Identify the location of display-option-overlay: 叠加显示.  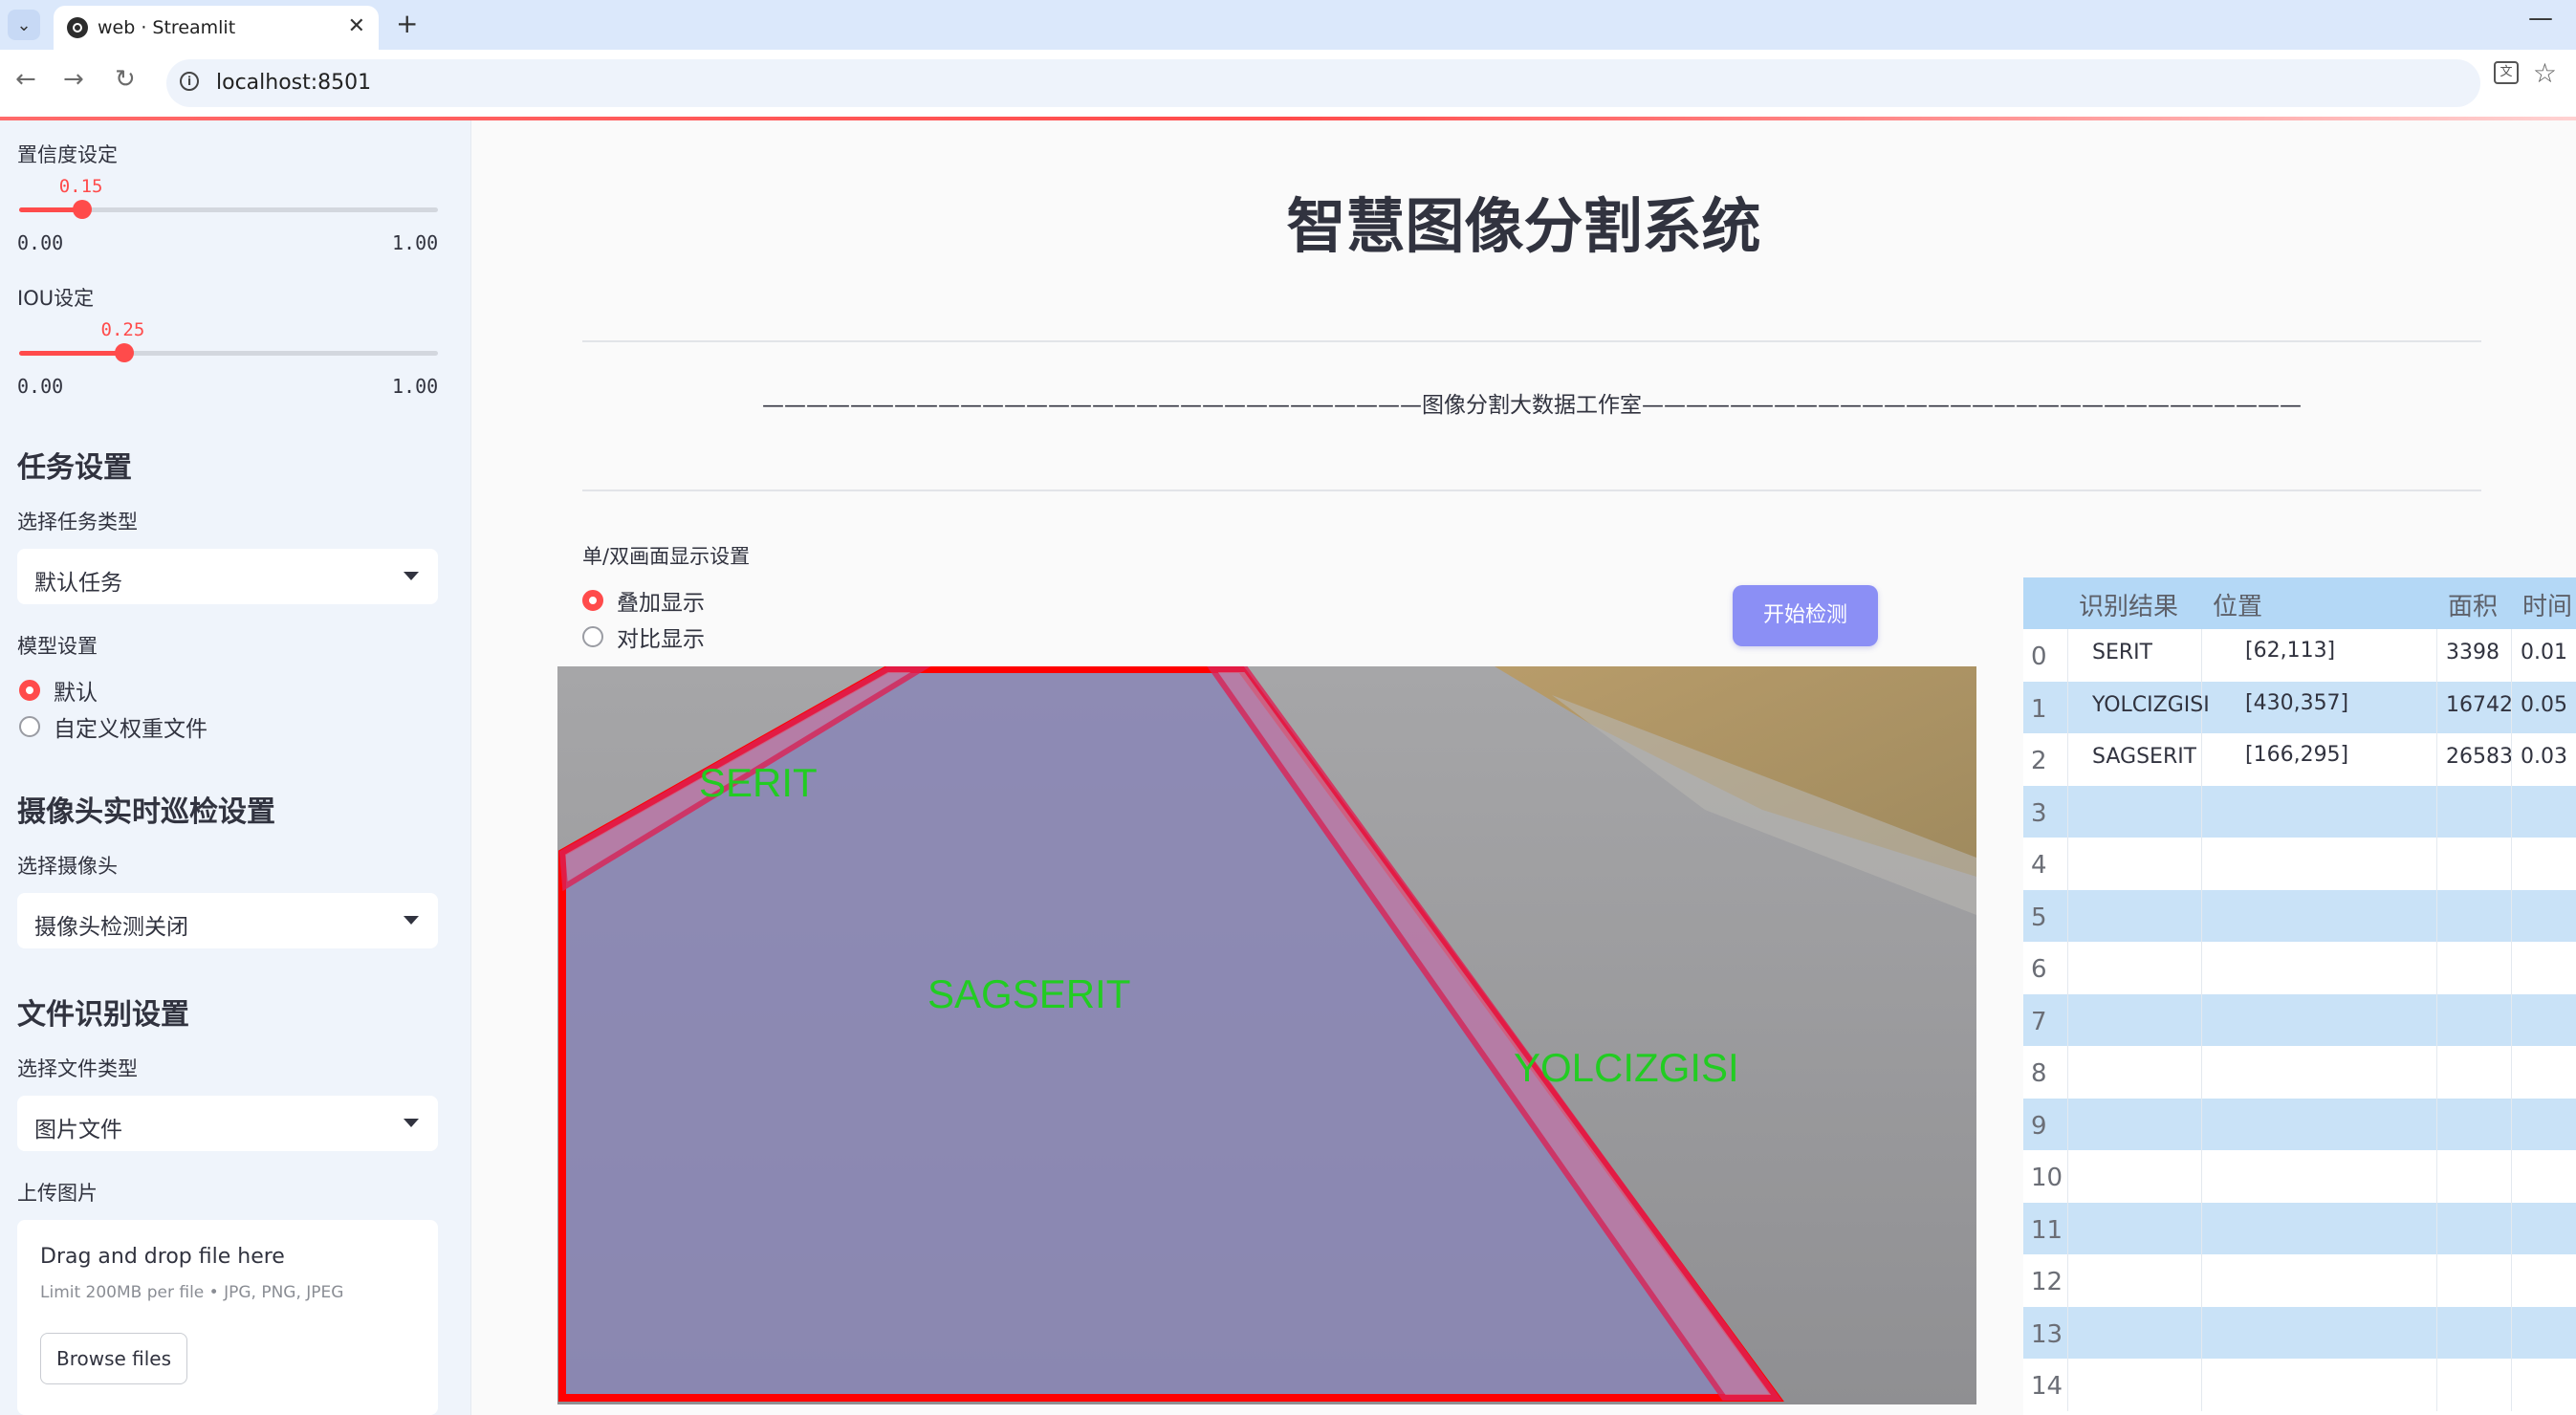
(643, 600).